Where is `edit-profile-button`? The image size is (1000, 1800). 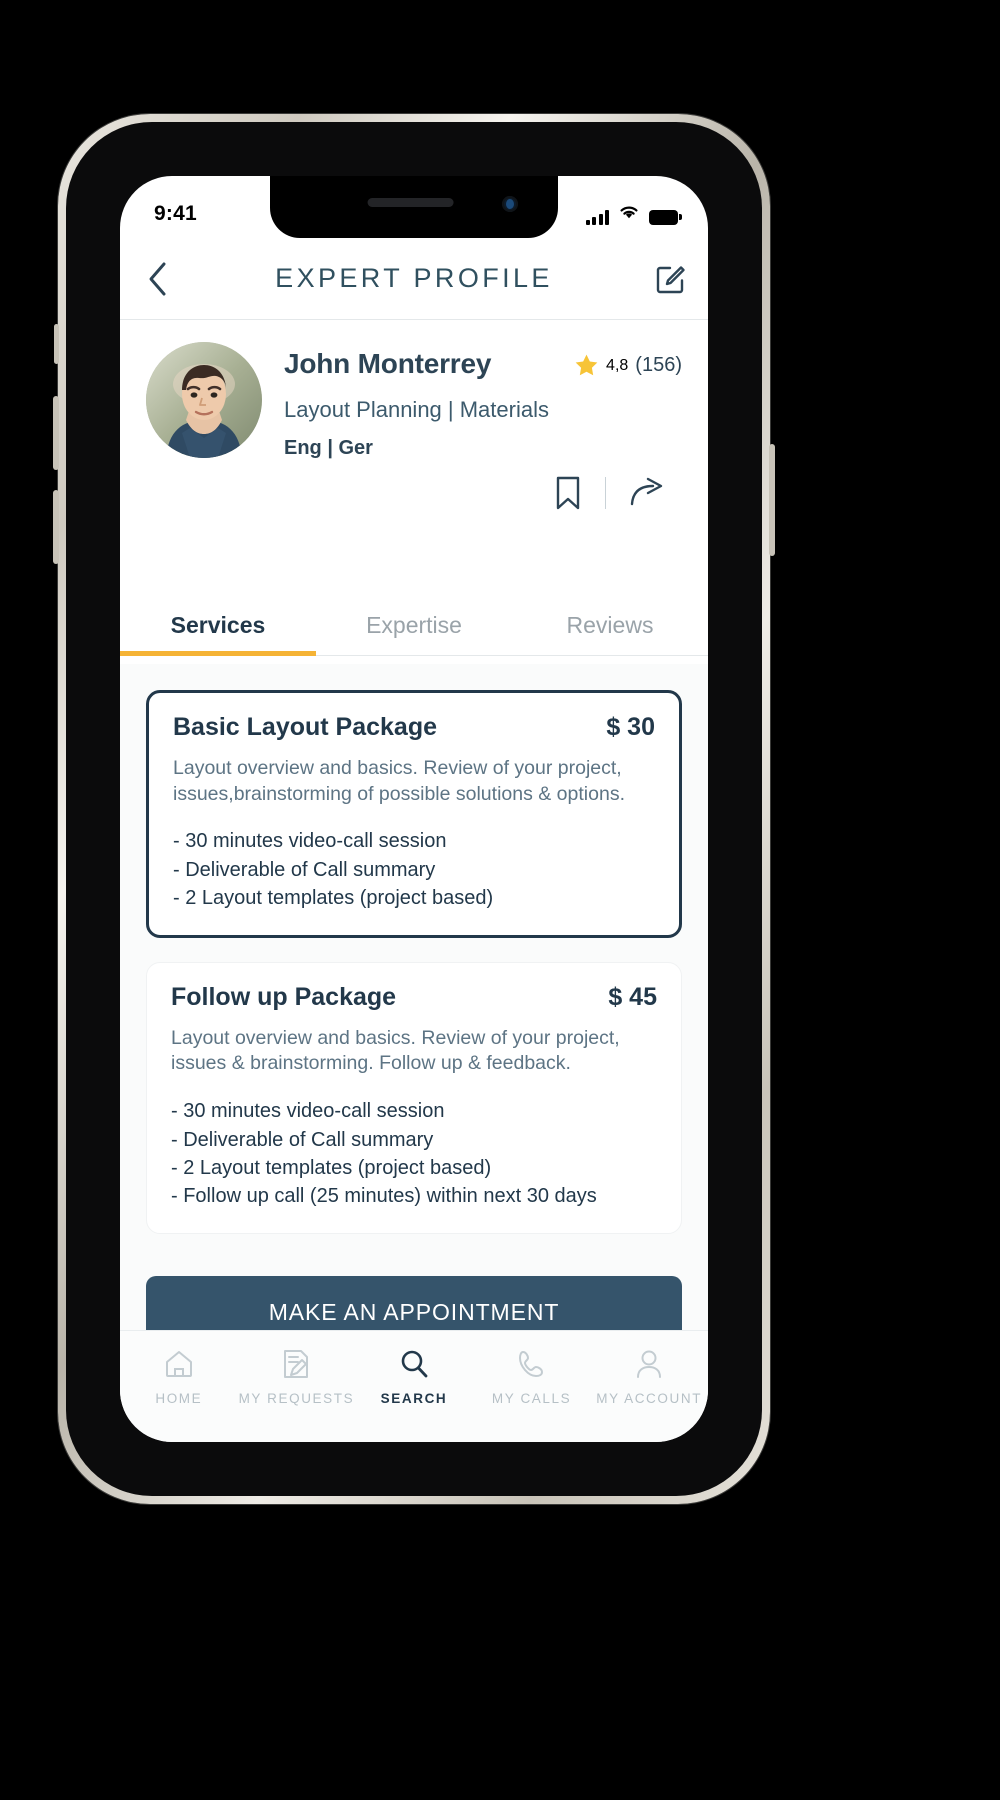
edit-profile-button is located at coordinates (671, 278).